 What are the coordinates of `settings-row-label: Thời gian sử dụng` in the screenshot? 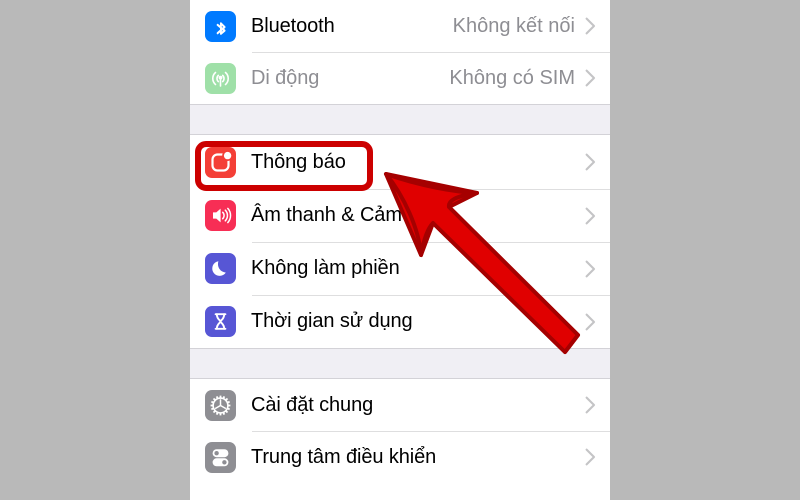 It's located at (332, 321).